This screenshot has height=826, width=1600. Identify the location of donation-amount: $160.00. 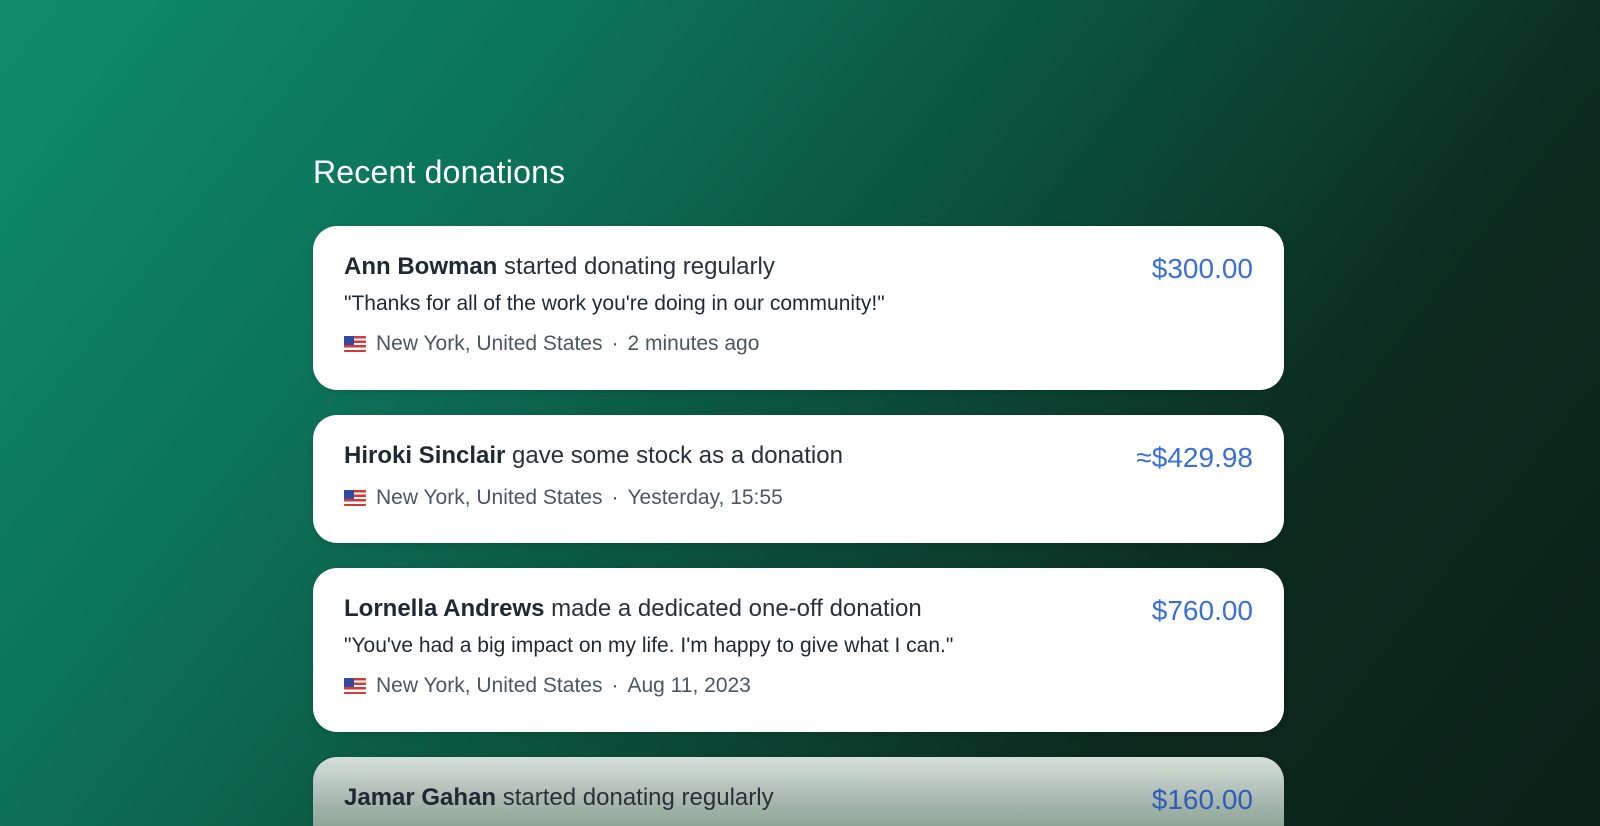
(1202, 799).